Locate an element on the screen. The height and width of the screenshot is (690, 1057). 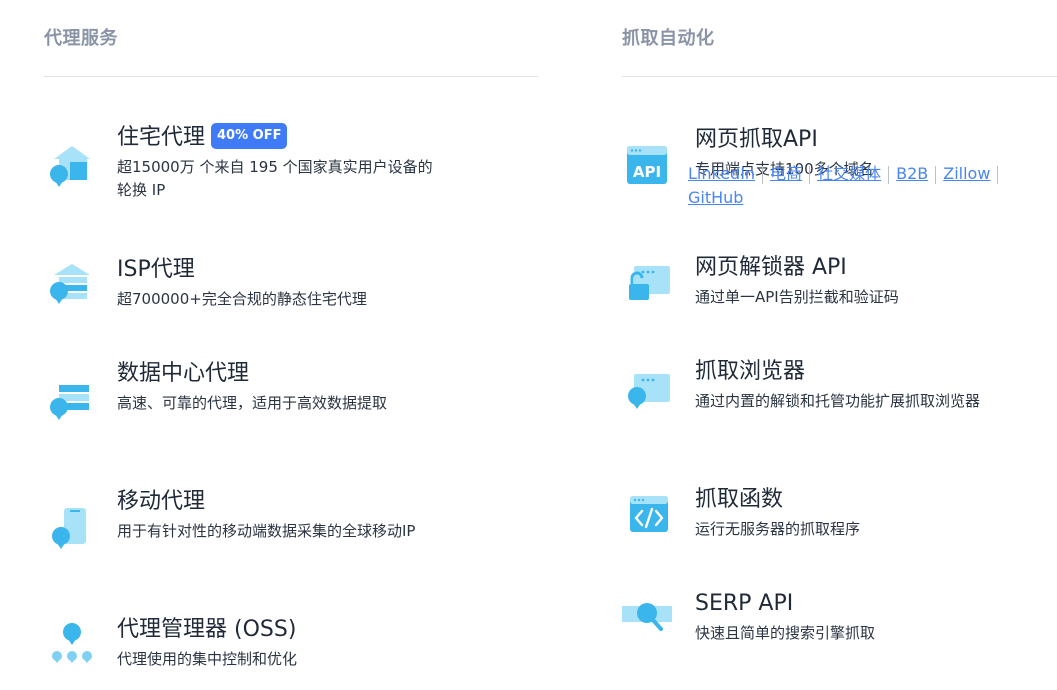
item-title: 网页解锁器 API is located at coordinates (771, 267).